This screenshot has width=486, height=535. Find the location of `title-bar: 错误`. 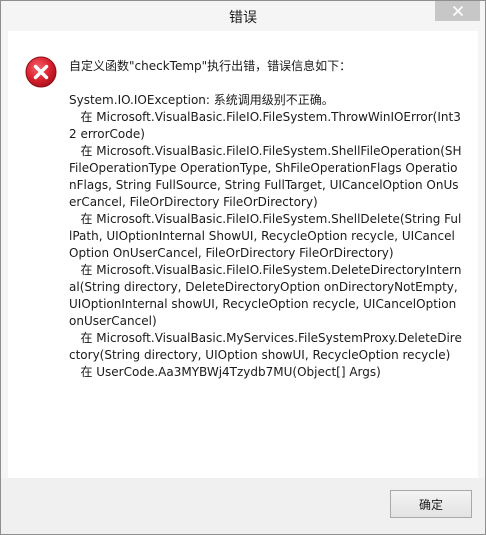

title-bar: 错误 is located at coordinates (243, 16).